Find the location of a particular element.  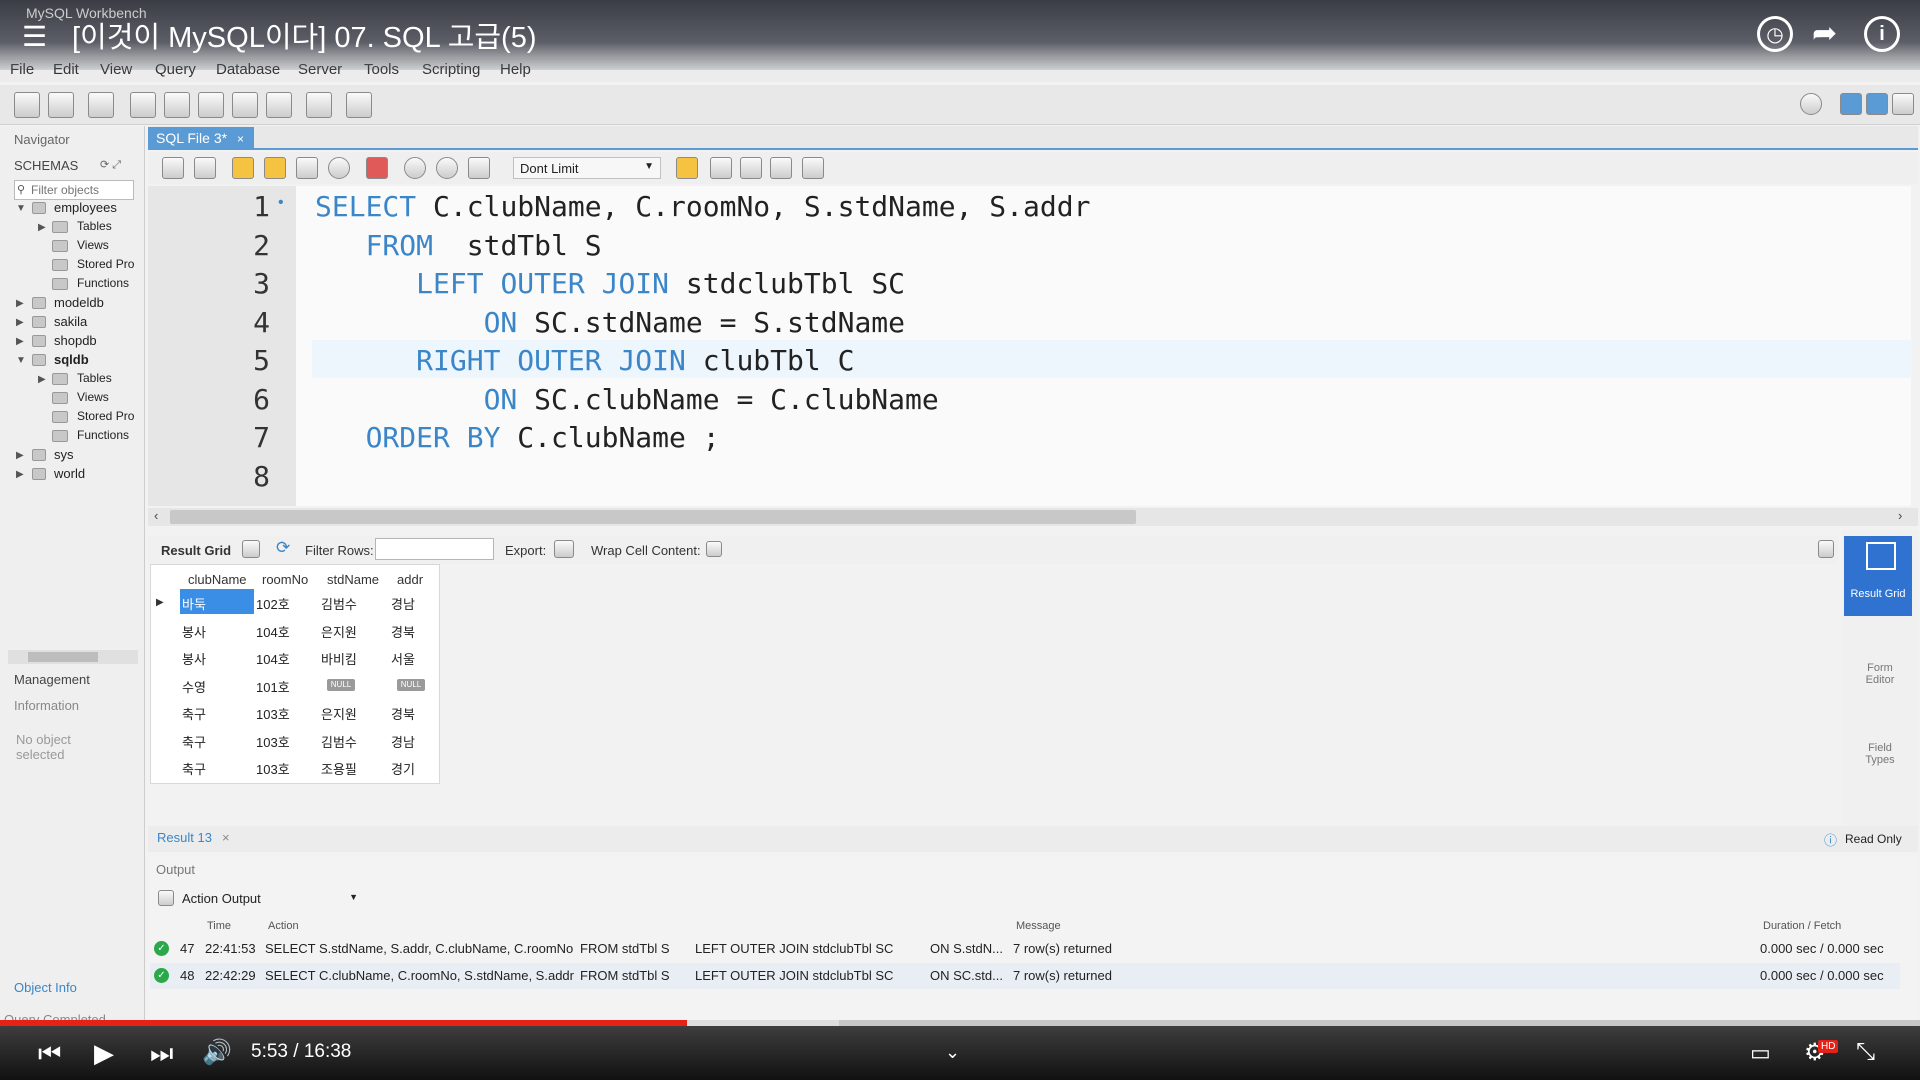

toggle-error-stop-icon is located at coordinates (377, 168).